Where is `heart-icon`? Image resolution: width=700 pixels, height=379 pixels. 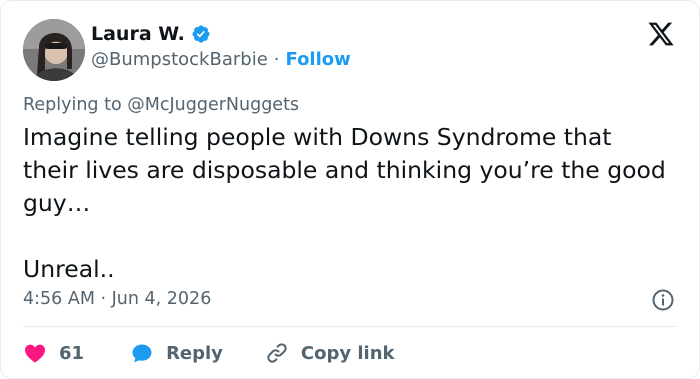 heart-icon is located at coordinates (35, 353).